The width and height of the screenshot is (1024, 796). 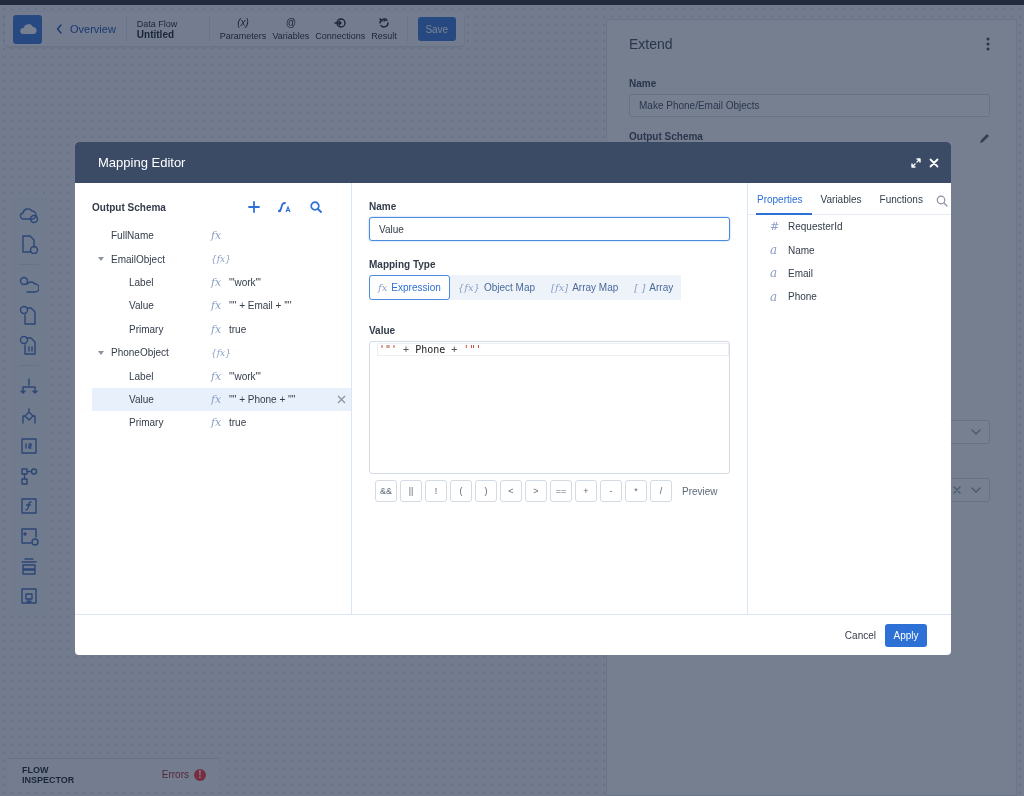 I want to click on sort-icon, so click(x=285, y=207).